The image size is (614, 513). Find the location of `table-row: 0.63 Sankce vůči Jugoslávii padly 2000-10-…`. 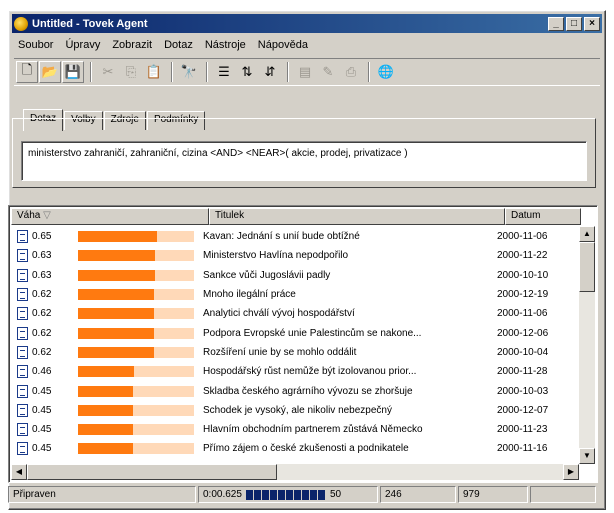

table-row: 0.63 Sankce vůči Jugoslávii padly 2000-10-… is located at coordinates (295, 275).